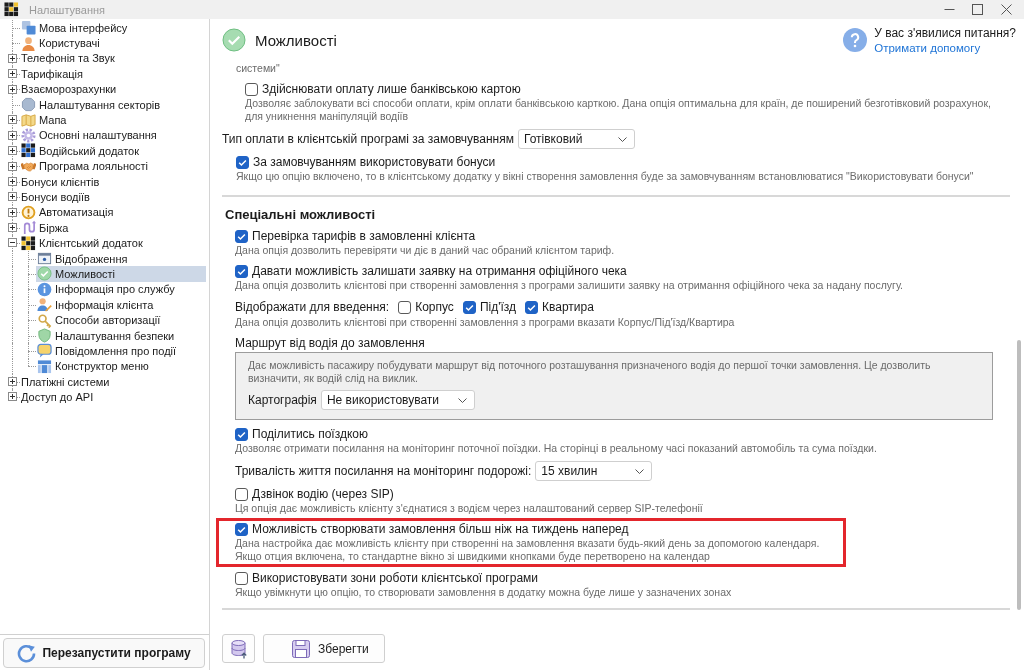 This screenshot has height=670, width=1024. I want to click on save-button: Зберегти, so click(324, 648).